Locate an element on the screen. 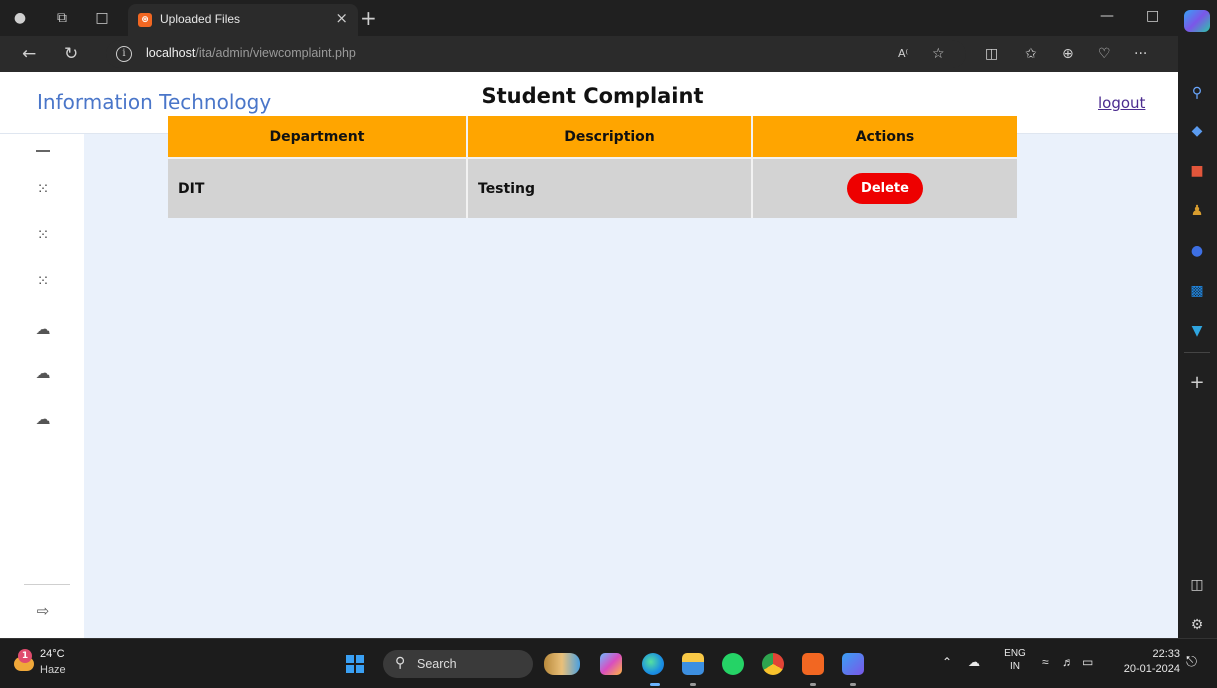 The width and height of the screenshot is (1217, 688). table-header-row: Department Description Actions is located at coordinates (592, 137).